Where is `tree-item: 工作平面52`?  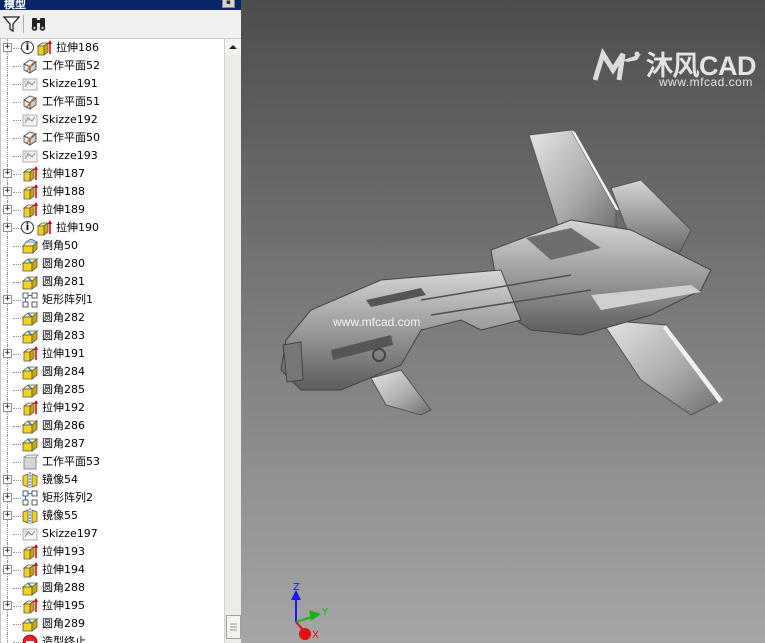
tree-item: 工作平面52 is located at coordinates (113, 66).